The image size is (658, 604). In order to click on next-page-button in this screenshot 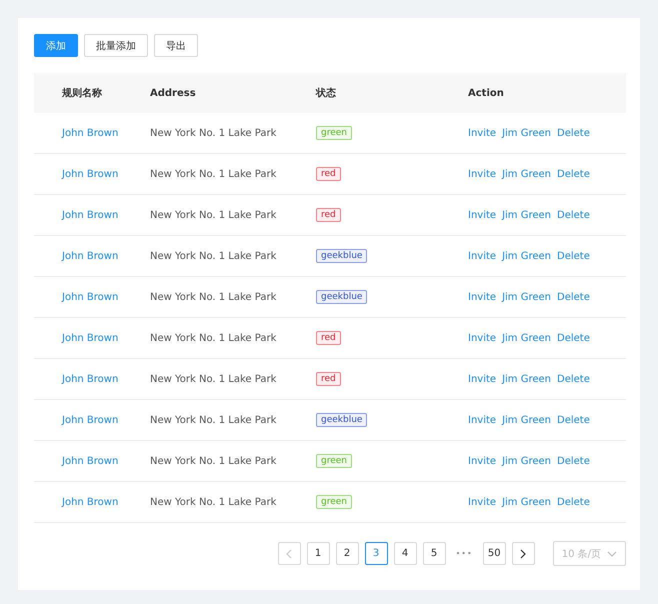, I will do `click(523, 553)`.